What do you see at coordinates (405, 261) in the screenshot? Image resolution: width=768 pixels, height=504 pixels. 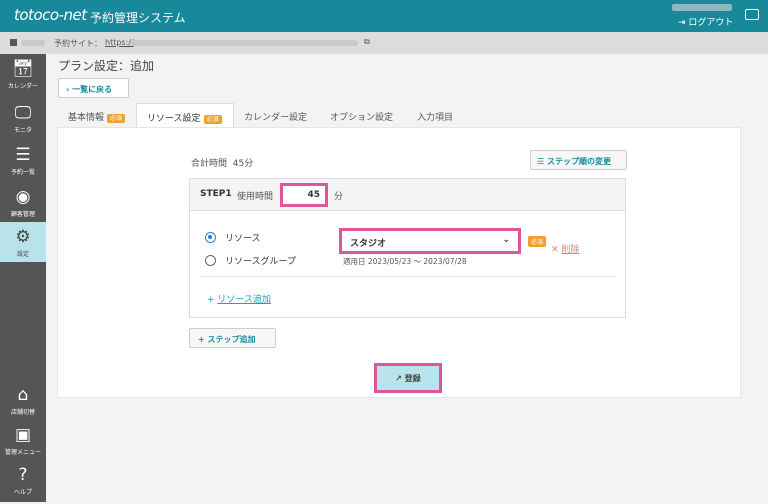 I see `date-range: 適用日 2023/05/23 〜 2023/07/28` at bounding box center [405, 261].